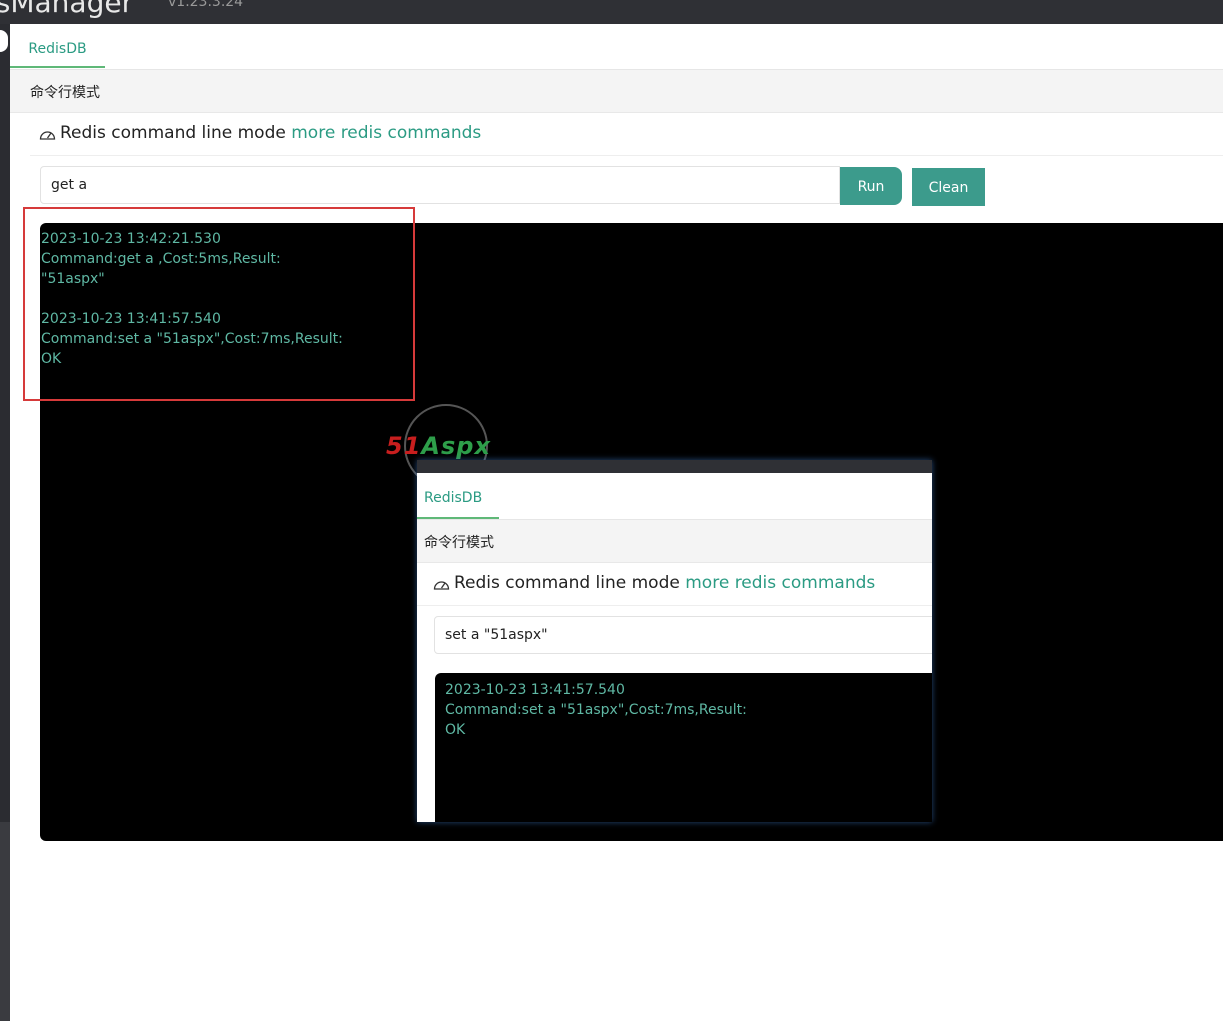  I want to click on inset-top-bar, so click(674, 466).